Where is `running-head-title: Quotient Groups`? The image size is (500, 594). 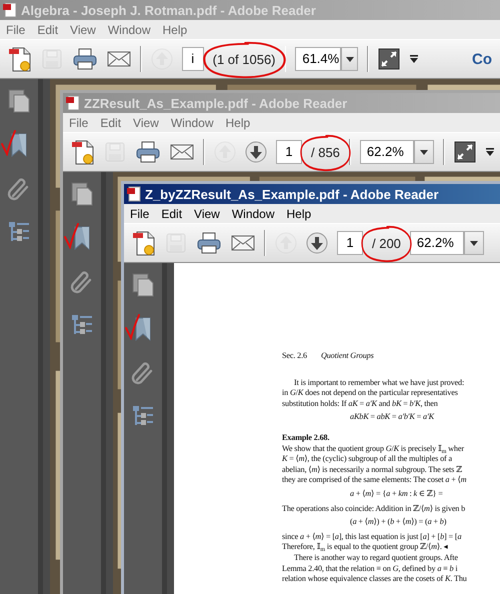 running-head-title: Quotient Groups is located at coordinates (347, 356).